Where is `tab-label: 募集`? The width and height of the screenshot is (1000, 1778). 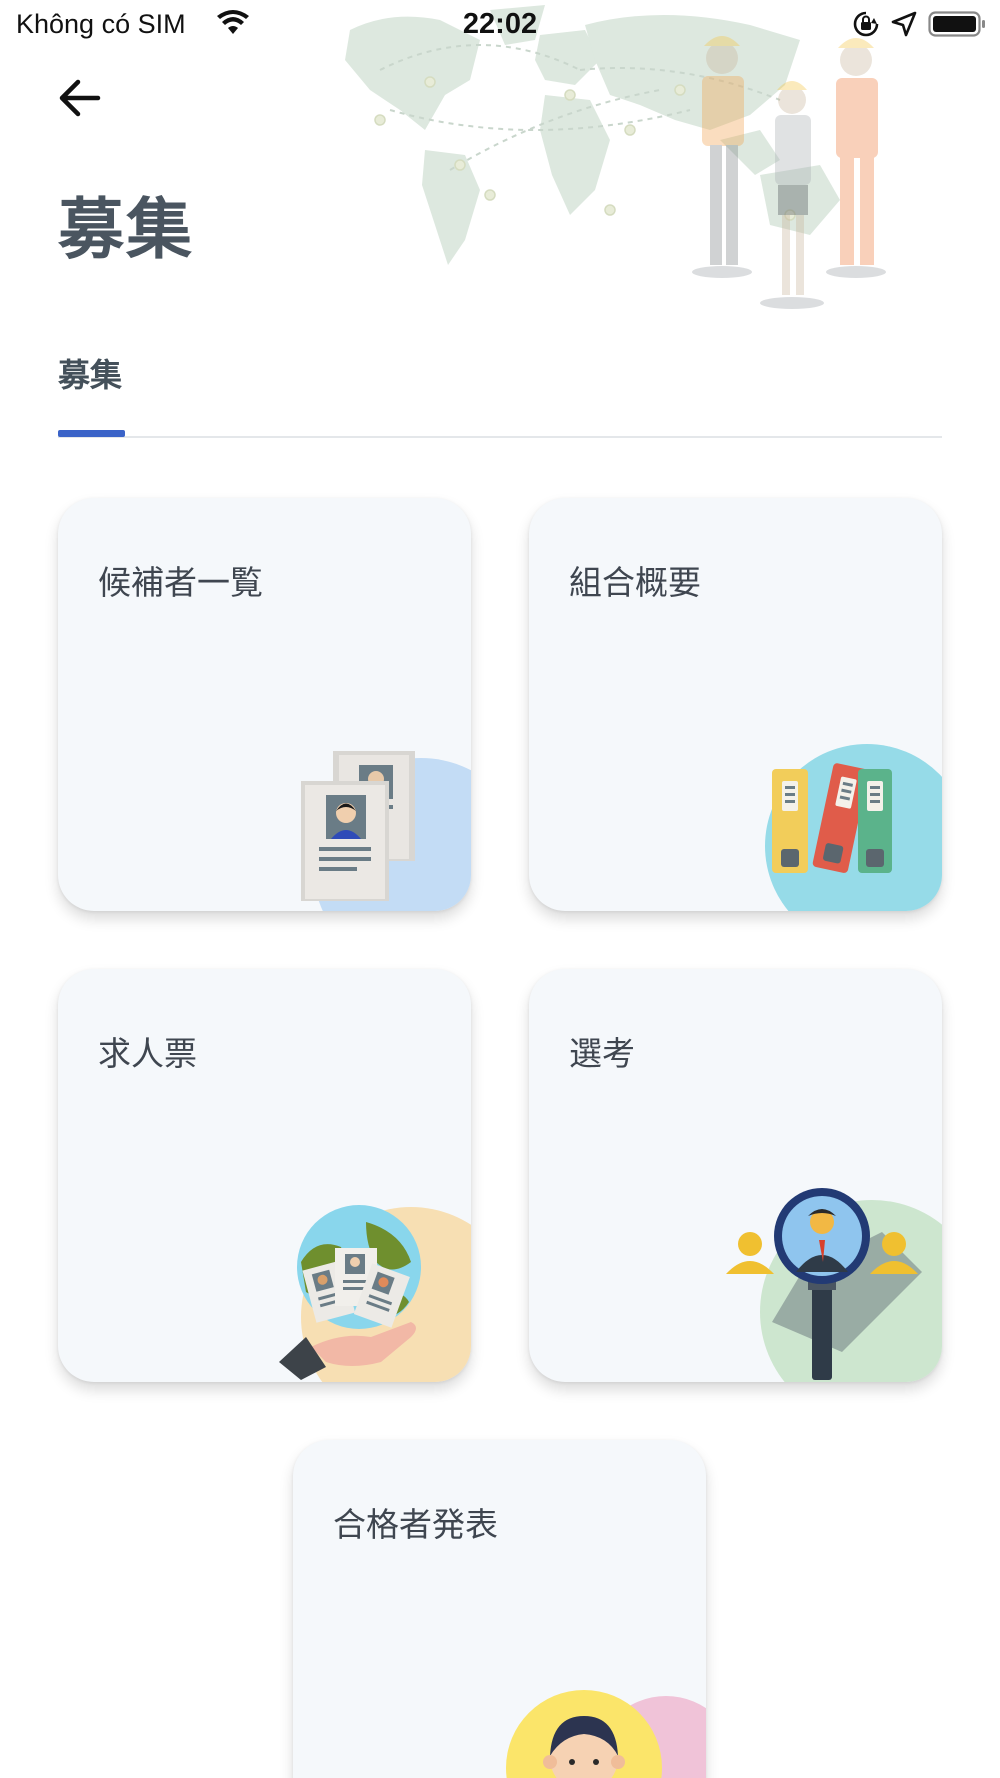
tab-label: 募集 is located at coordinates (90, 375).